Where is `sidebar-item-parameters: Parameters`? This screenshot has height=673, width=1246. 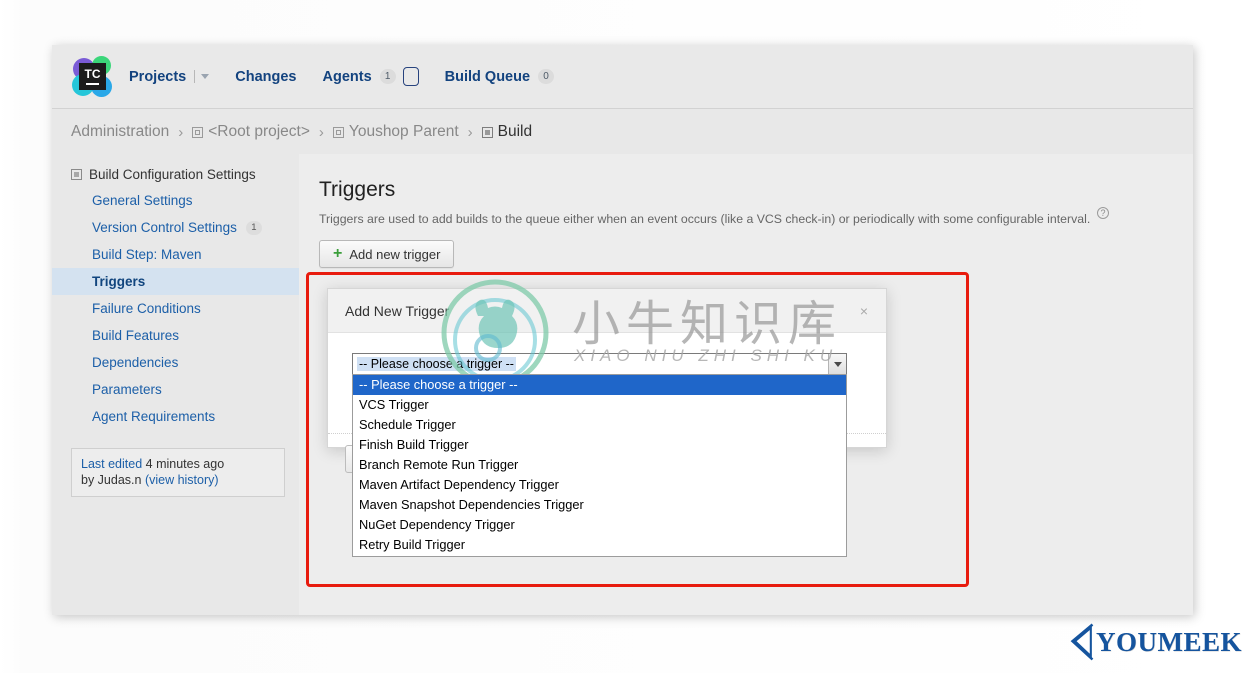
sidebar-item-parameters: Parameters is located at coordinates (175, 389).